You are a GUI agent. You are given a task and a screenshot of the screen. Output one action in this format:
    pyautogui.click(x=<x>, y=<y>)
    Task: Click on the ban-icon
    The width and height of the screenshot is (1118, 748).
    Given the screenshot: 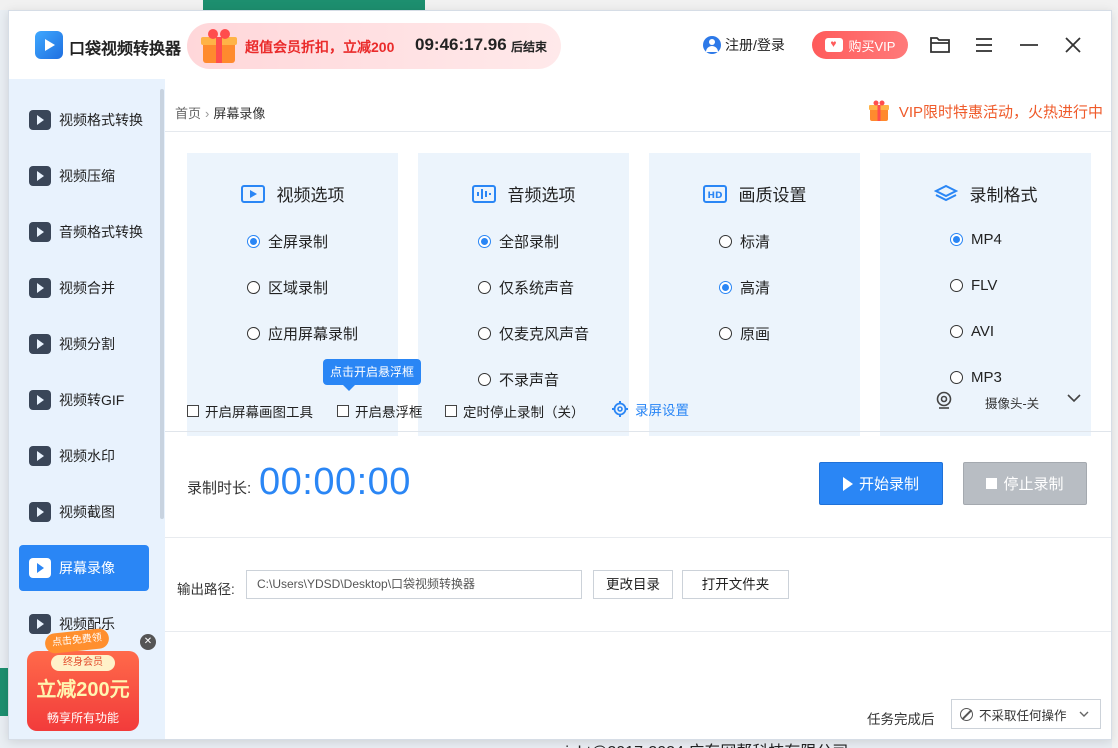 What is the action you would take?
    pyautogui.click(x=966, y=714)
    